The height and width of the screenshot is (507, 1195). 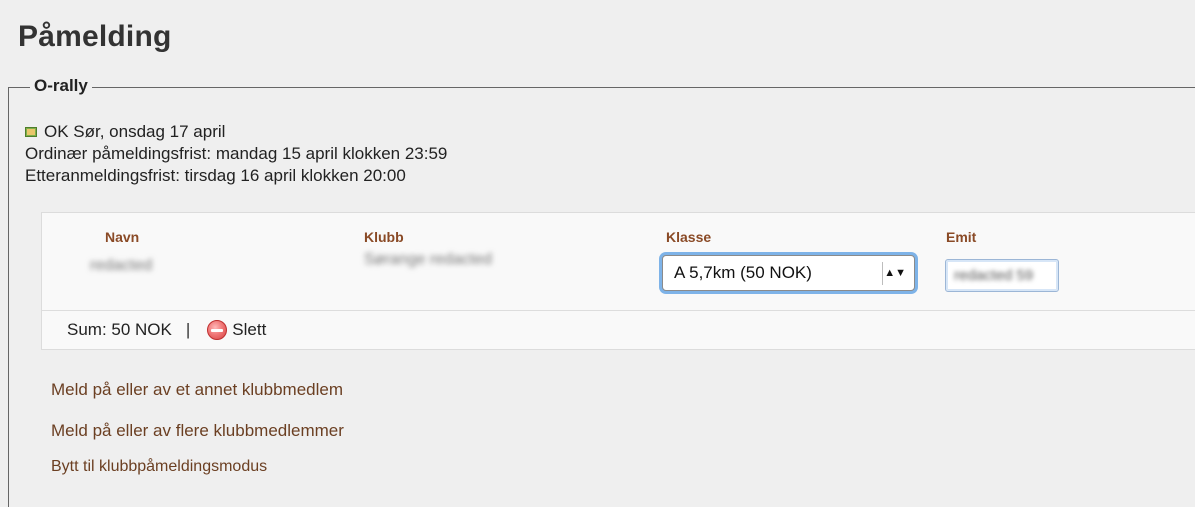 What do you see at coordinates (961, 237) in the screenshot?
I see `emit-column-label: Emit` at bounding box center [961, 237].